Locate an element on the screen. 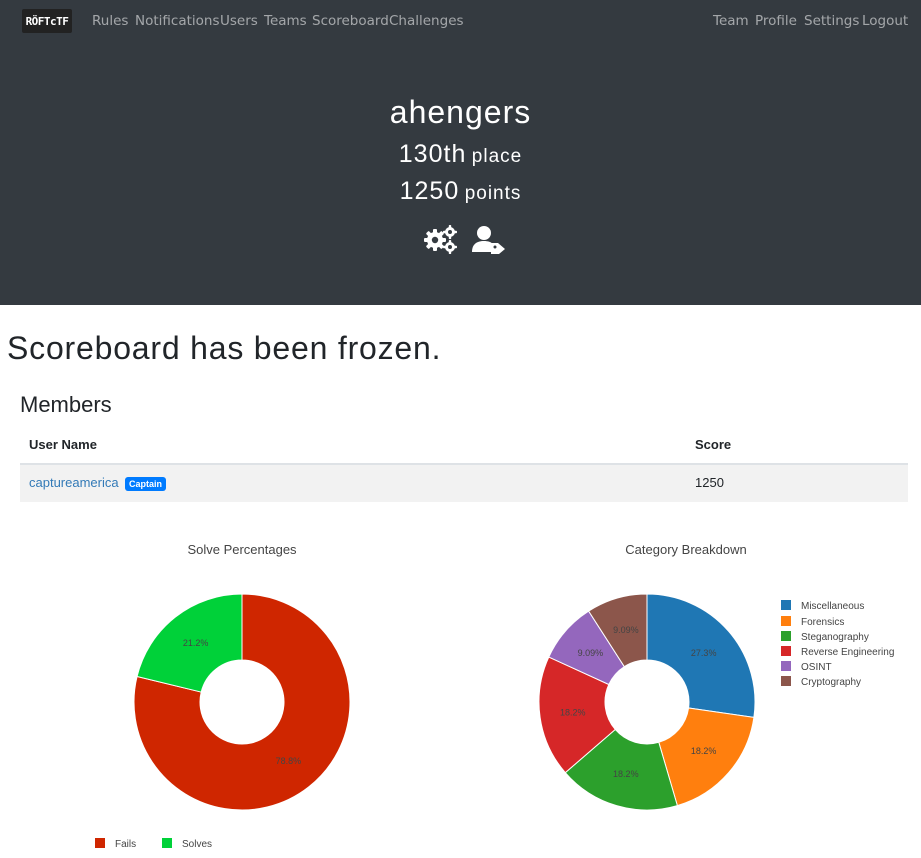 The height and width of the screenshot is (858, 921). legend-label: Steganography is located at coordinates (835, 637).